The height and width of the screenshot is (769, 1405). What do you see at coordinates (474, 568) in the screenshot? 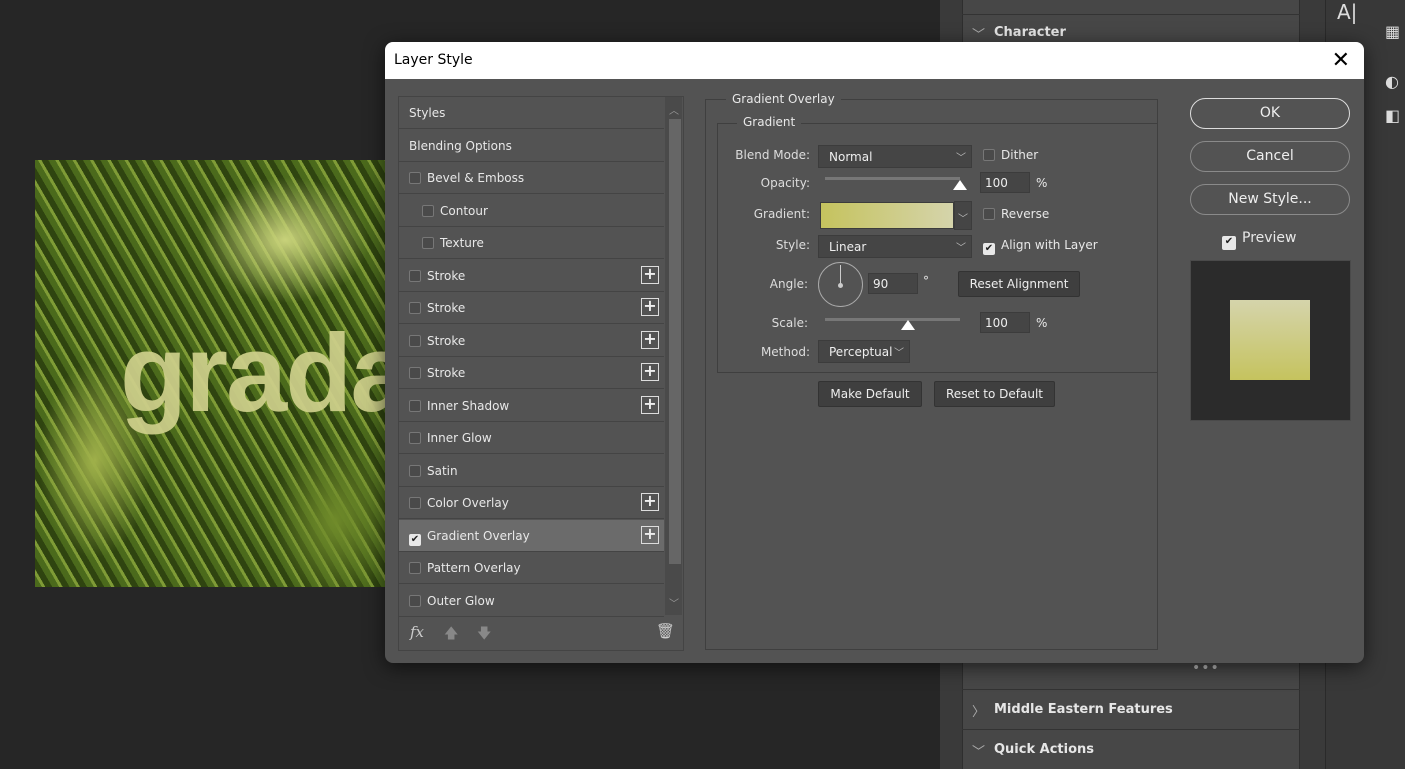
I see `style-item-label: Pattern Overlay` at bounding box center [474, 568].